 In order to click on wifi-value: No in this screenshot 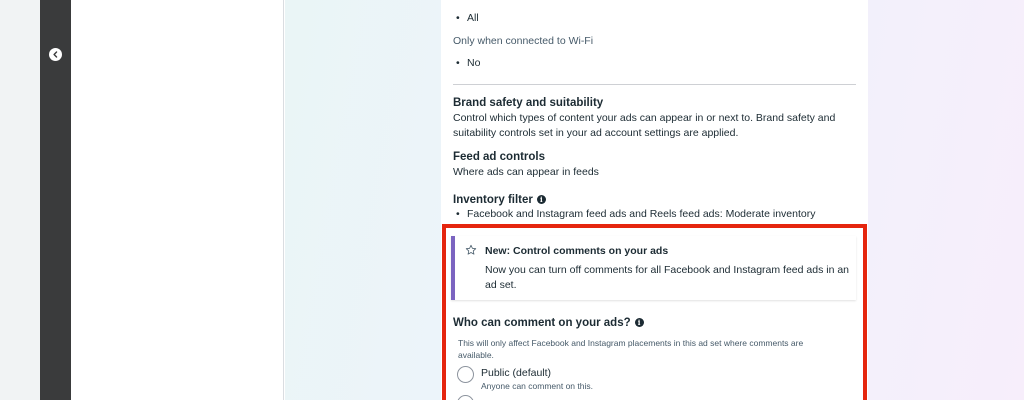, I will do `click(466, 63)`.